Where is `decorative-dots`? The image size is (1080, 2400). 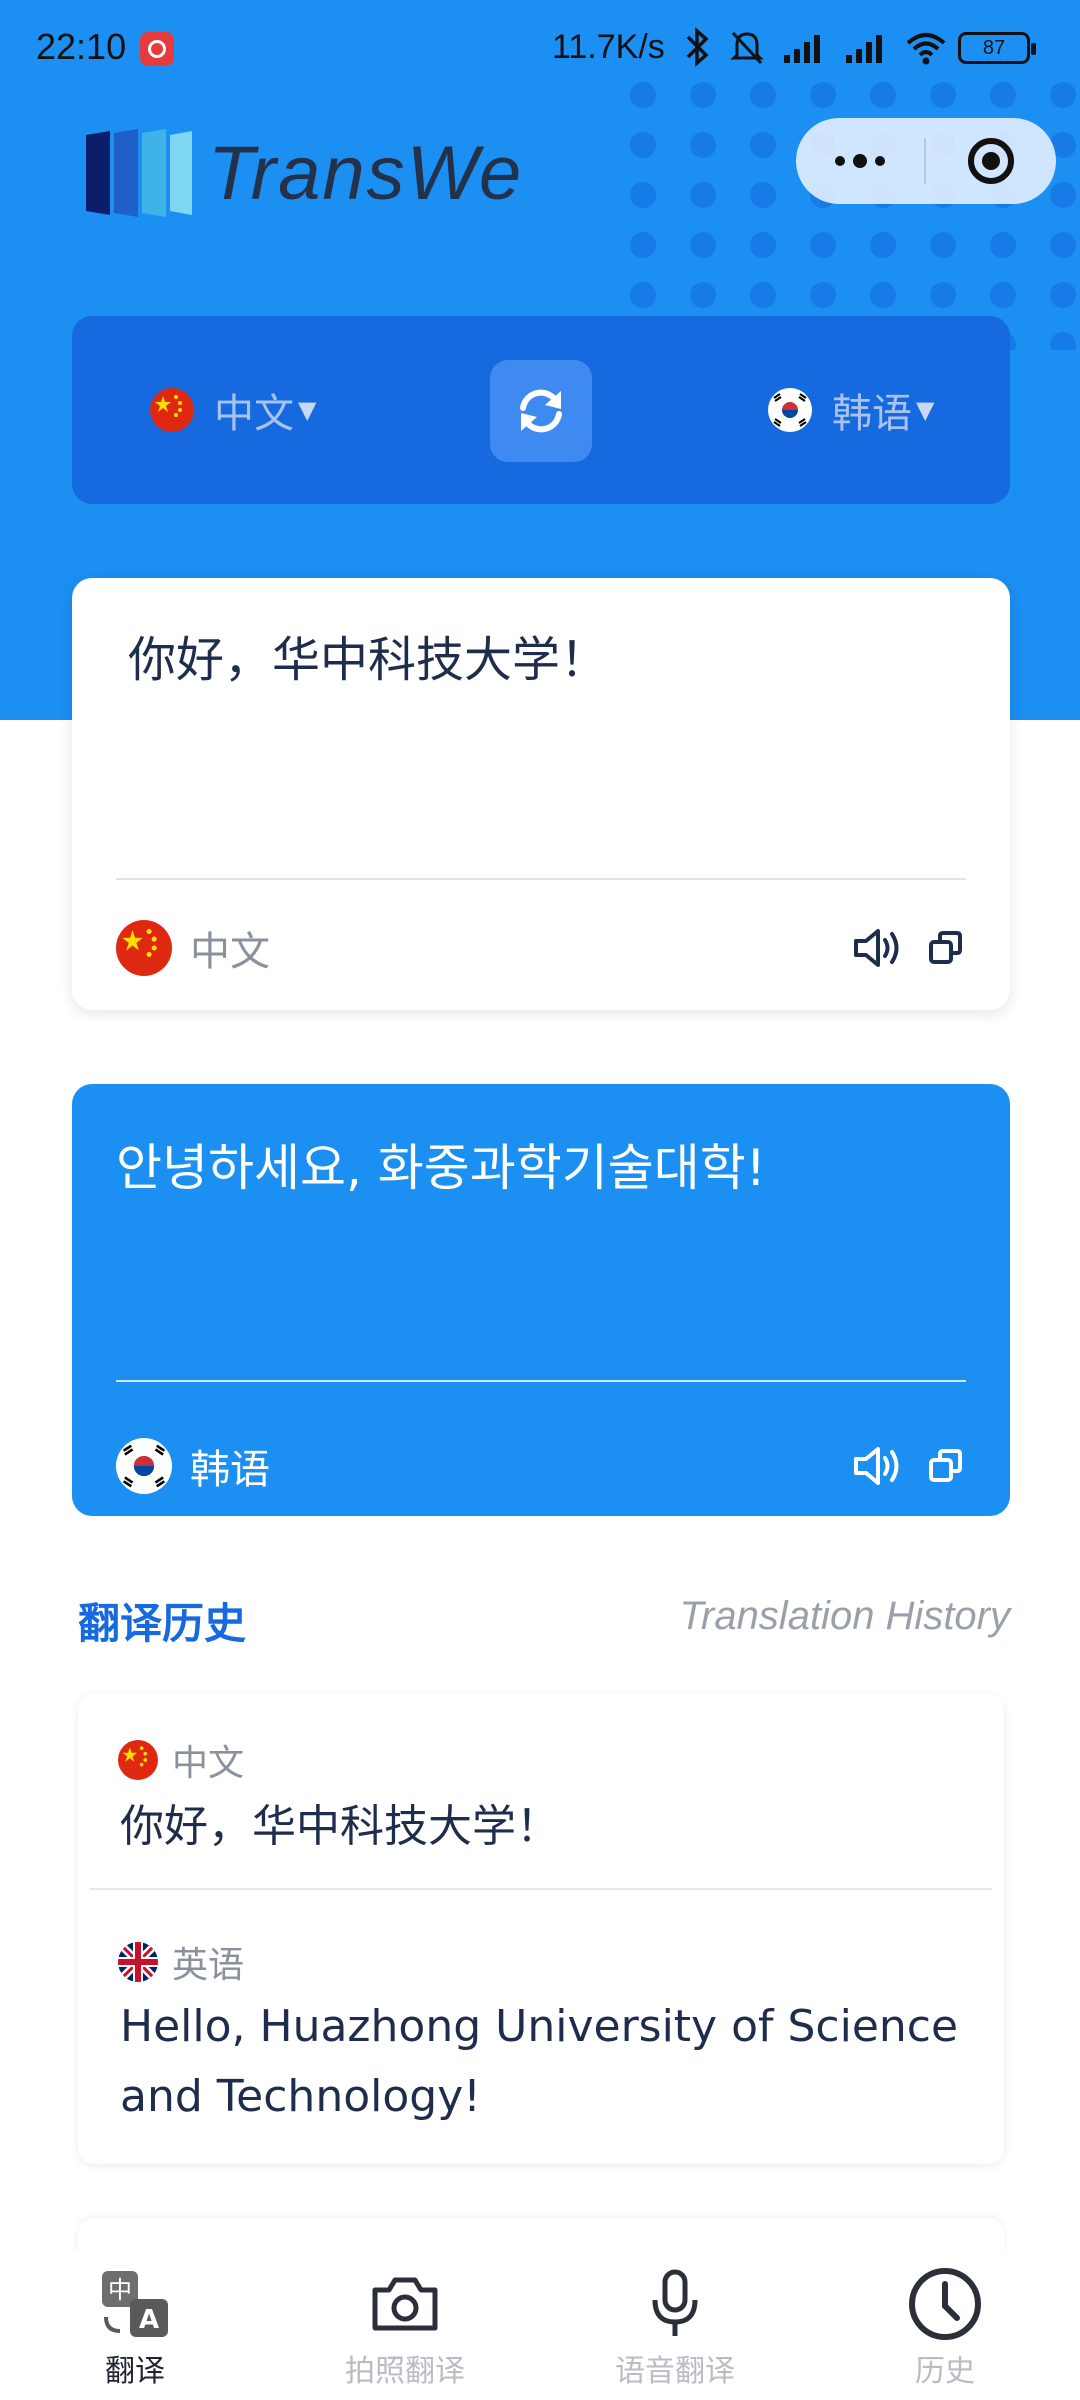
decorative-dots is located at coordinates (850, 210).